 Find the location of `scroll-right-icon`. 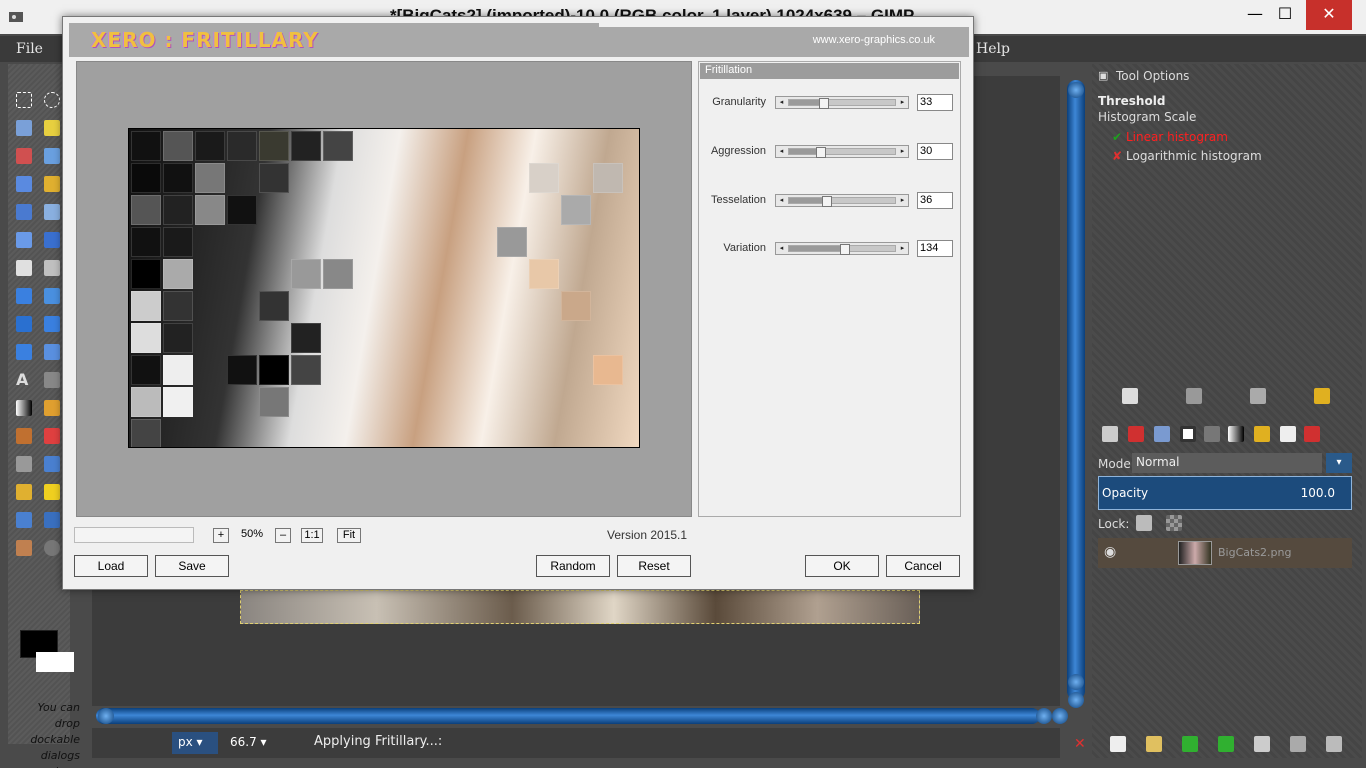

scroll-right-icon is located at coordinates (1044, 716).